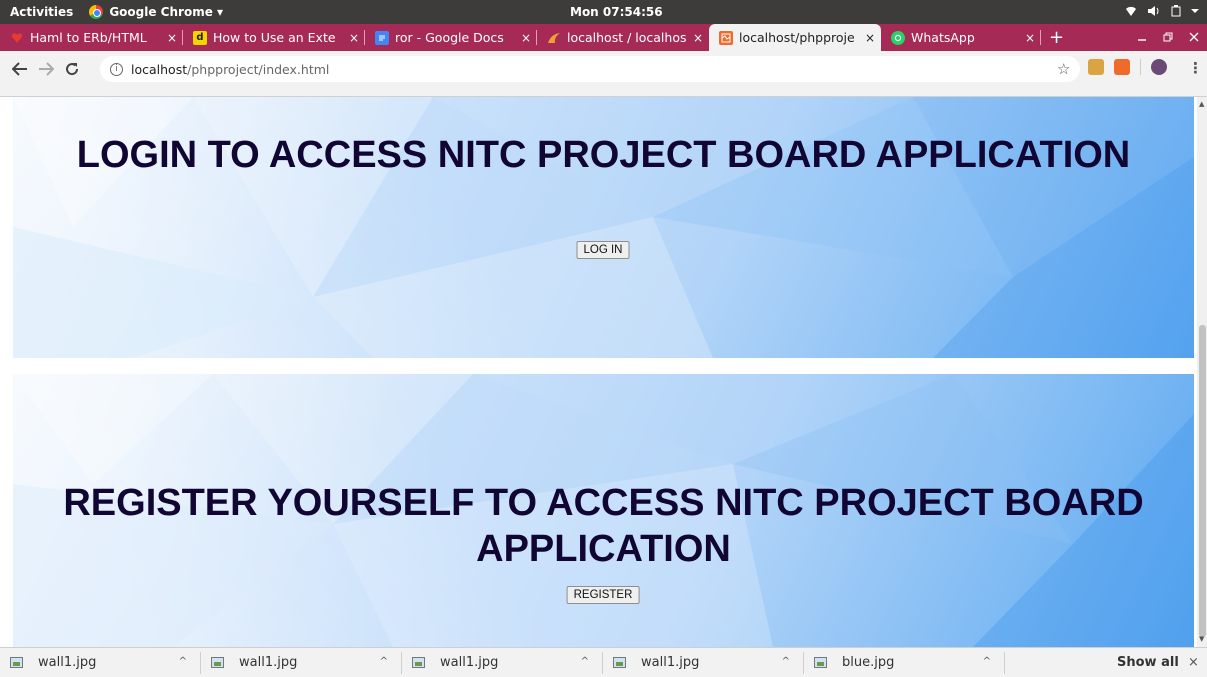 Image resolution: width=1207 pixels, height=677 pixels. I want to click on phpmyadmin-icon, so click(554, 38).